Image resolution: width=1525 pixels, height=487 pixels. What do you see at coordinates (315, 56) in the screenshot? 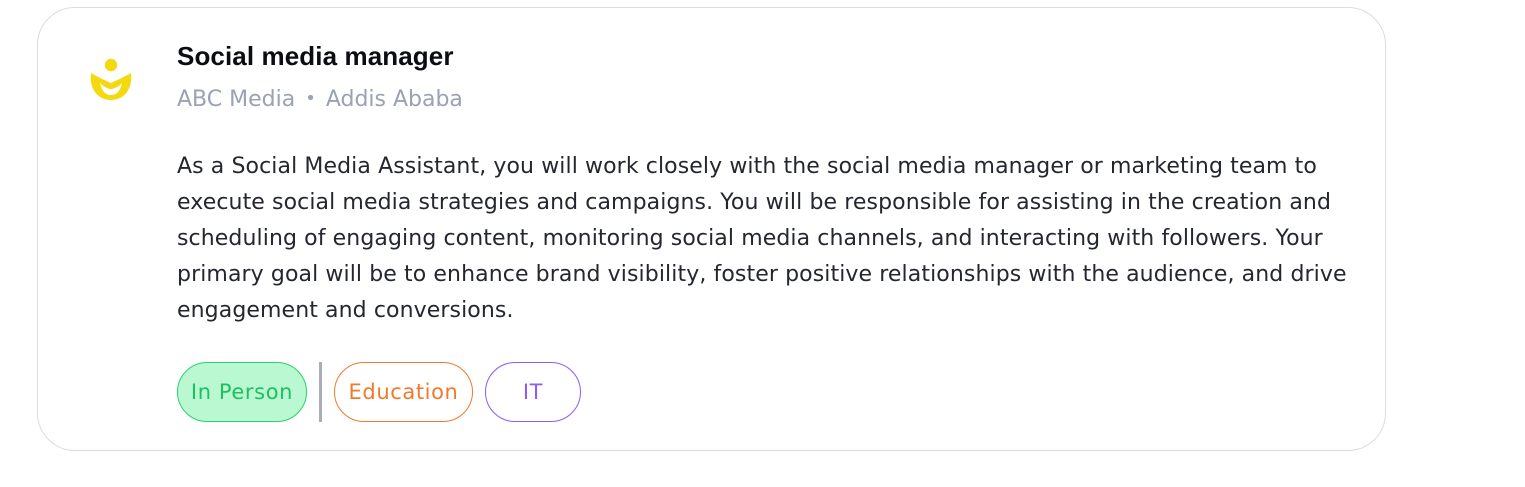
I see `job-title: Social media manager` at bounding box center [315, 56].